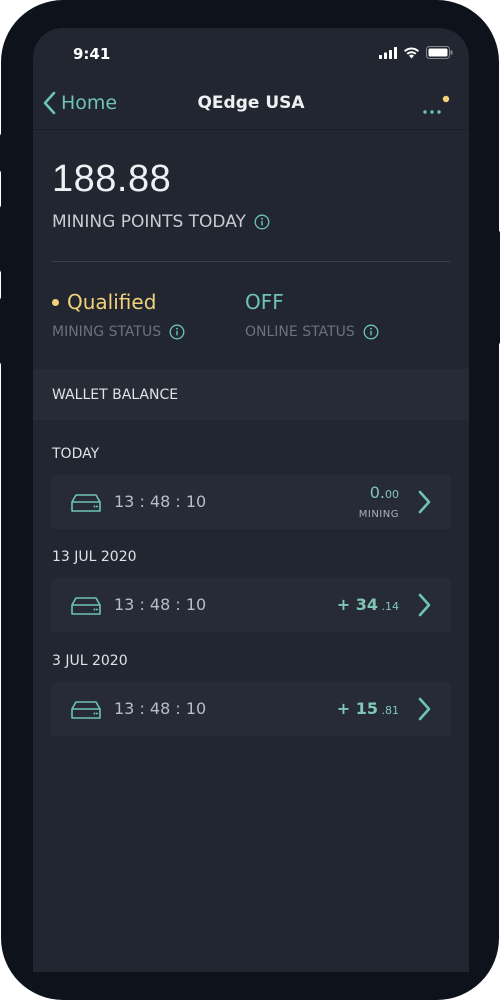  What do you see at coordinates (251, 53) in the screenshot?
I see `status-bar: 9:41` at bounding box center [251, 53].